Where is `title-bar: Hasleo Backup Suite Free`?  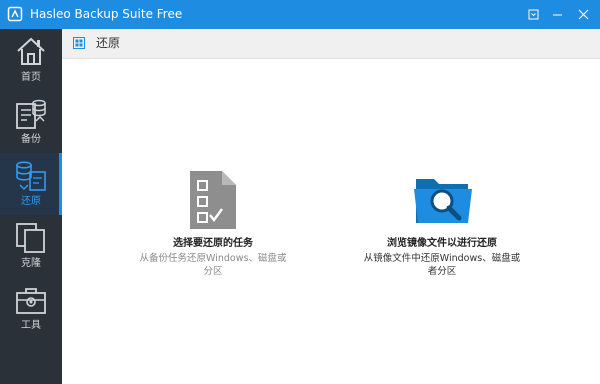
title-bar: Hasleo Backup Suite Free is located at coordinates (300, 14).